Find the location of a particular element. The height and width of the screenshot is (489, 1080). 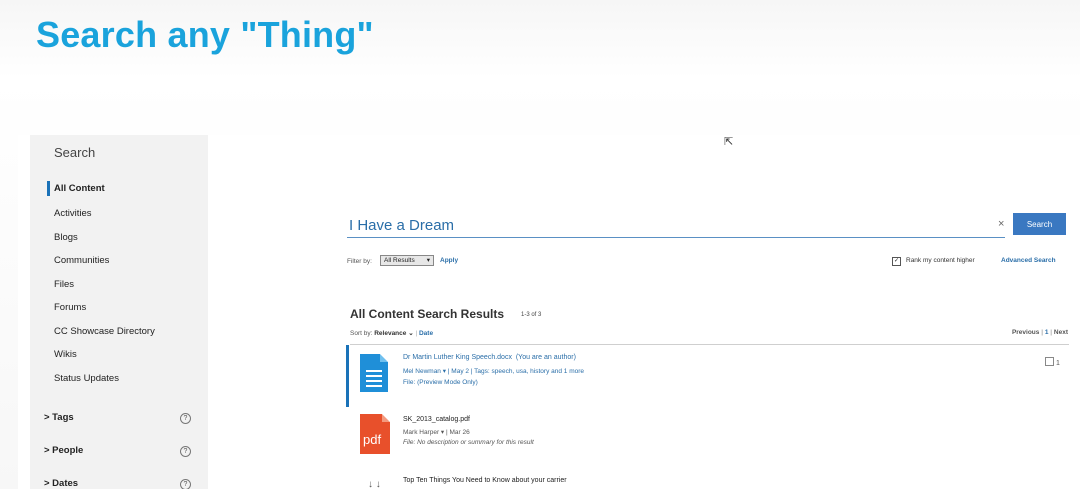

filter-dropdown: All Results ▾ is located at coordinates (407, 260).